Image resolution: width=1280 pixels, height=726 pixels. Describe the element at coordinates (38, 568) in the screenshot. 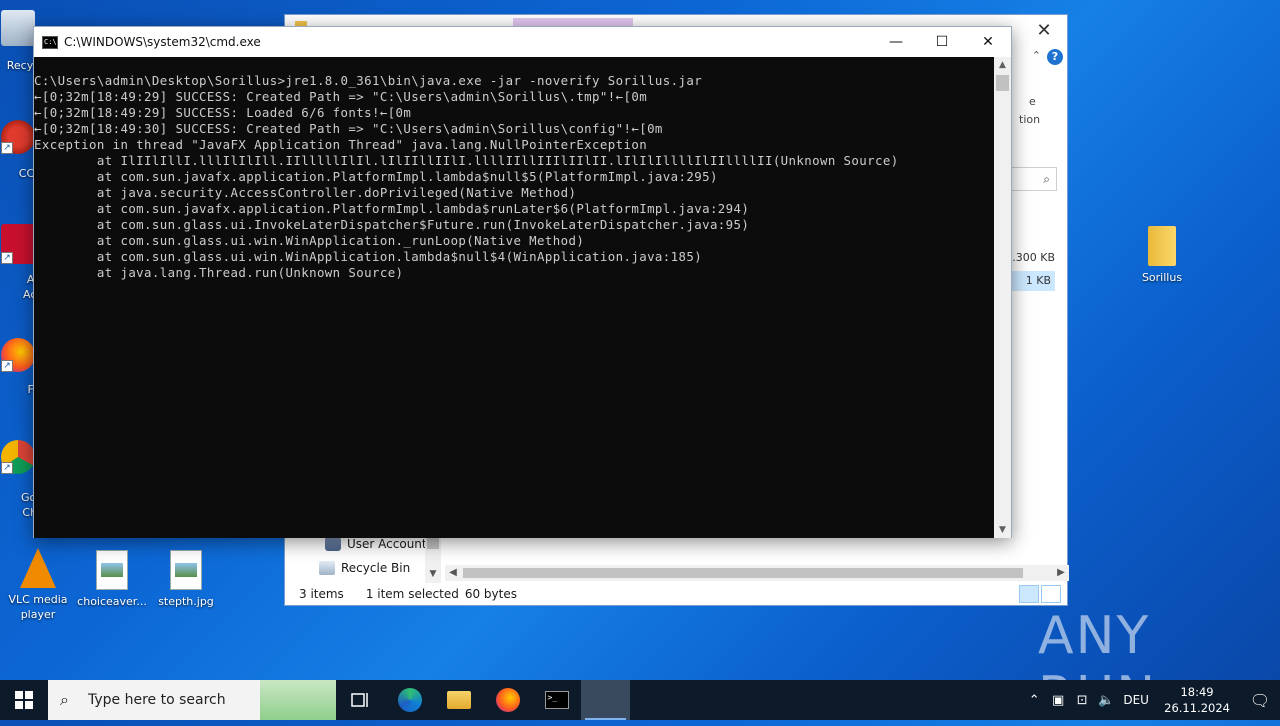

I see `vlc-icon` at that location.